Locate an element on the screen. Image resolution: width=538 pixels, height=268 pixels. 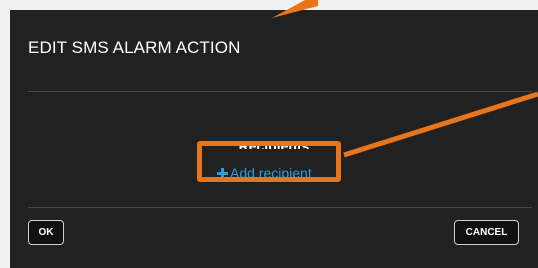
recipients-label: Recipients is located at coordinates (274, 143).